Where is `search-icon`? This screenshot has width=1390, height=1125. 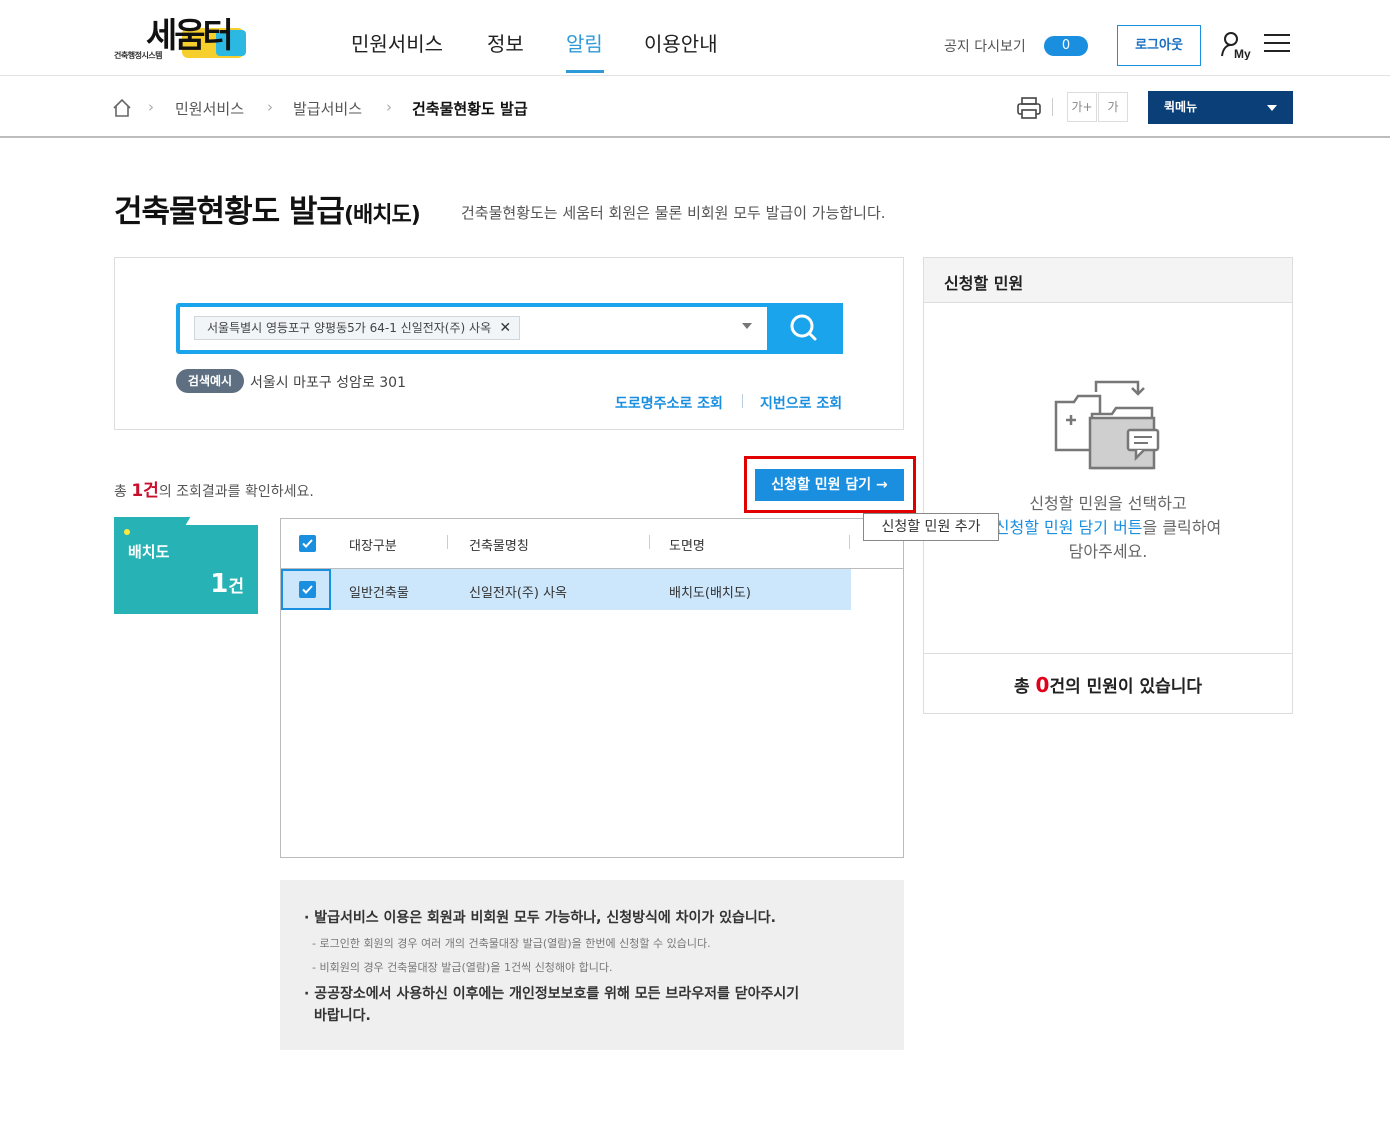
search-icon is located at coordinates (803, 327).